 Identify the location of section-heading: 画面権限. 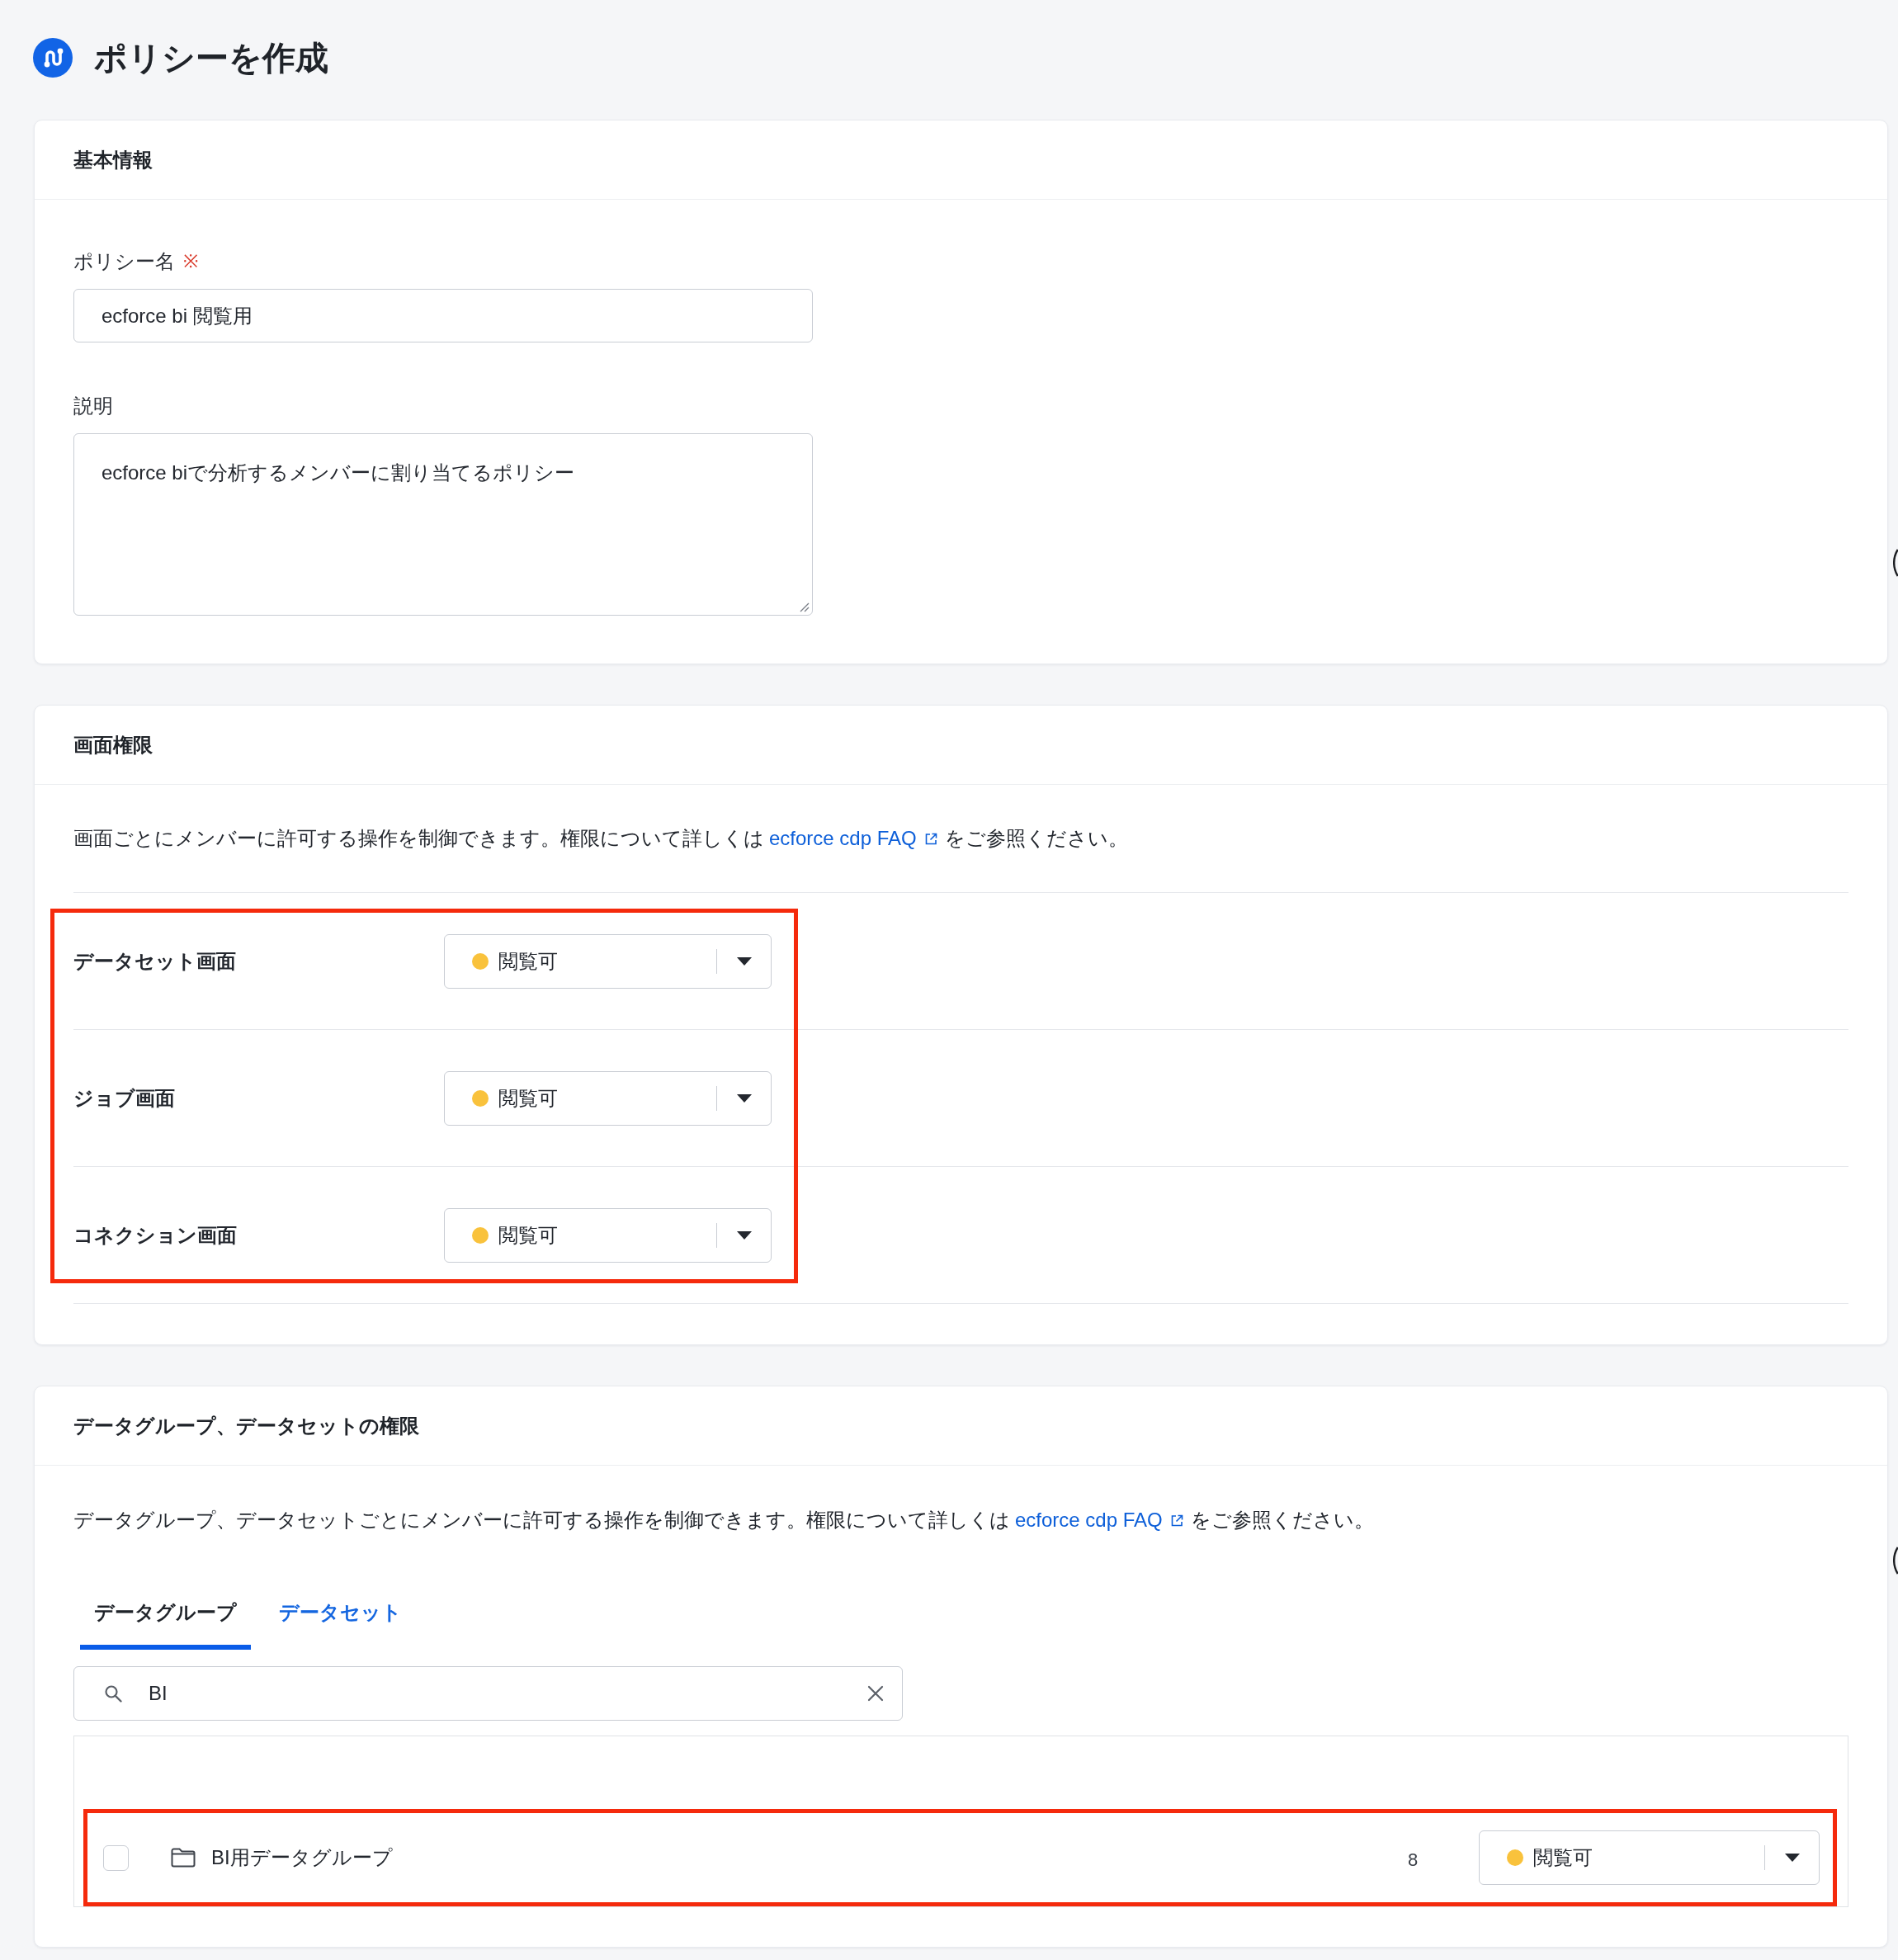
(113, 745).